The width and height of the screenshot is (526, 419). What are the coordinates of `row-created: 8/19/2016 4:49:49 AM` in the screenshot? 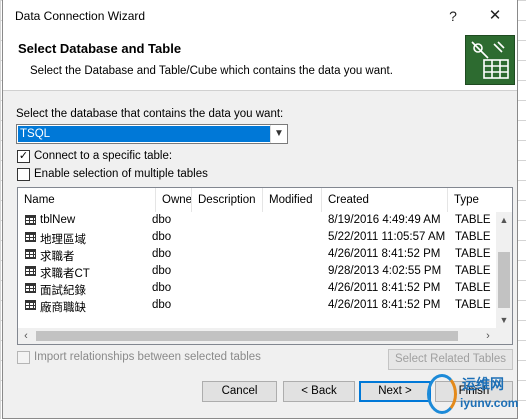 It's located at (384, 220).